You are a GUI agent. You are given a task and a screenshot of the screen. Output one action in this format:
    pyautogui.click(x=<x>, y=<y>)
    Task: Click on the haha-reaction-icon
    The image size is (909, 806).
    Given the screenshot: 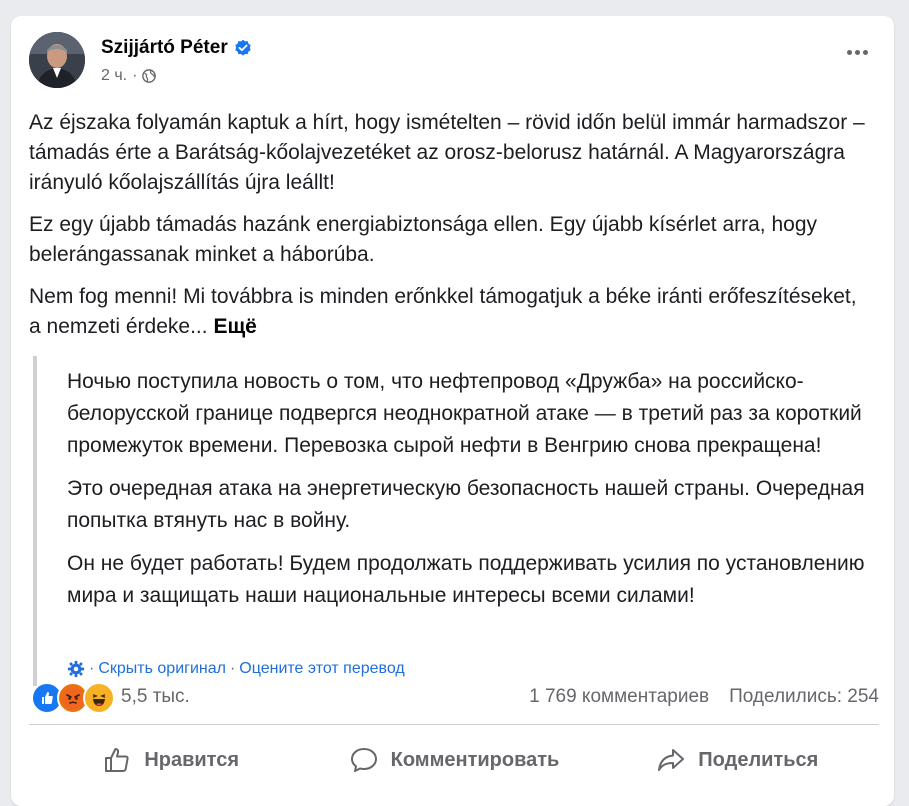 What is the action you would take?
    pyautogui.click(x=99, y=698)
    